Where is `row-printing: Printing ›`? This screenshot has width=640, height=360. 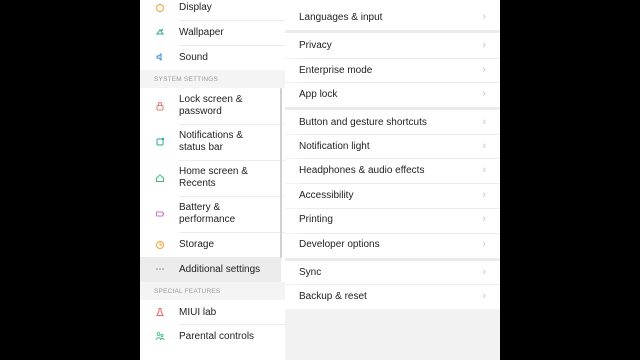
row-printing: Printing › is located at coordinates (392, 221).